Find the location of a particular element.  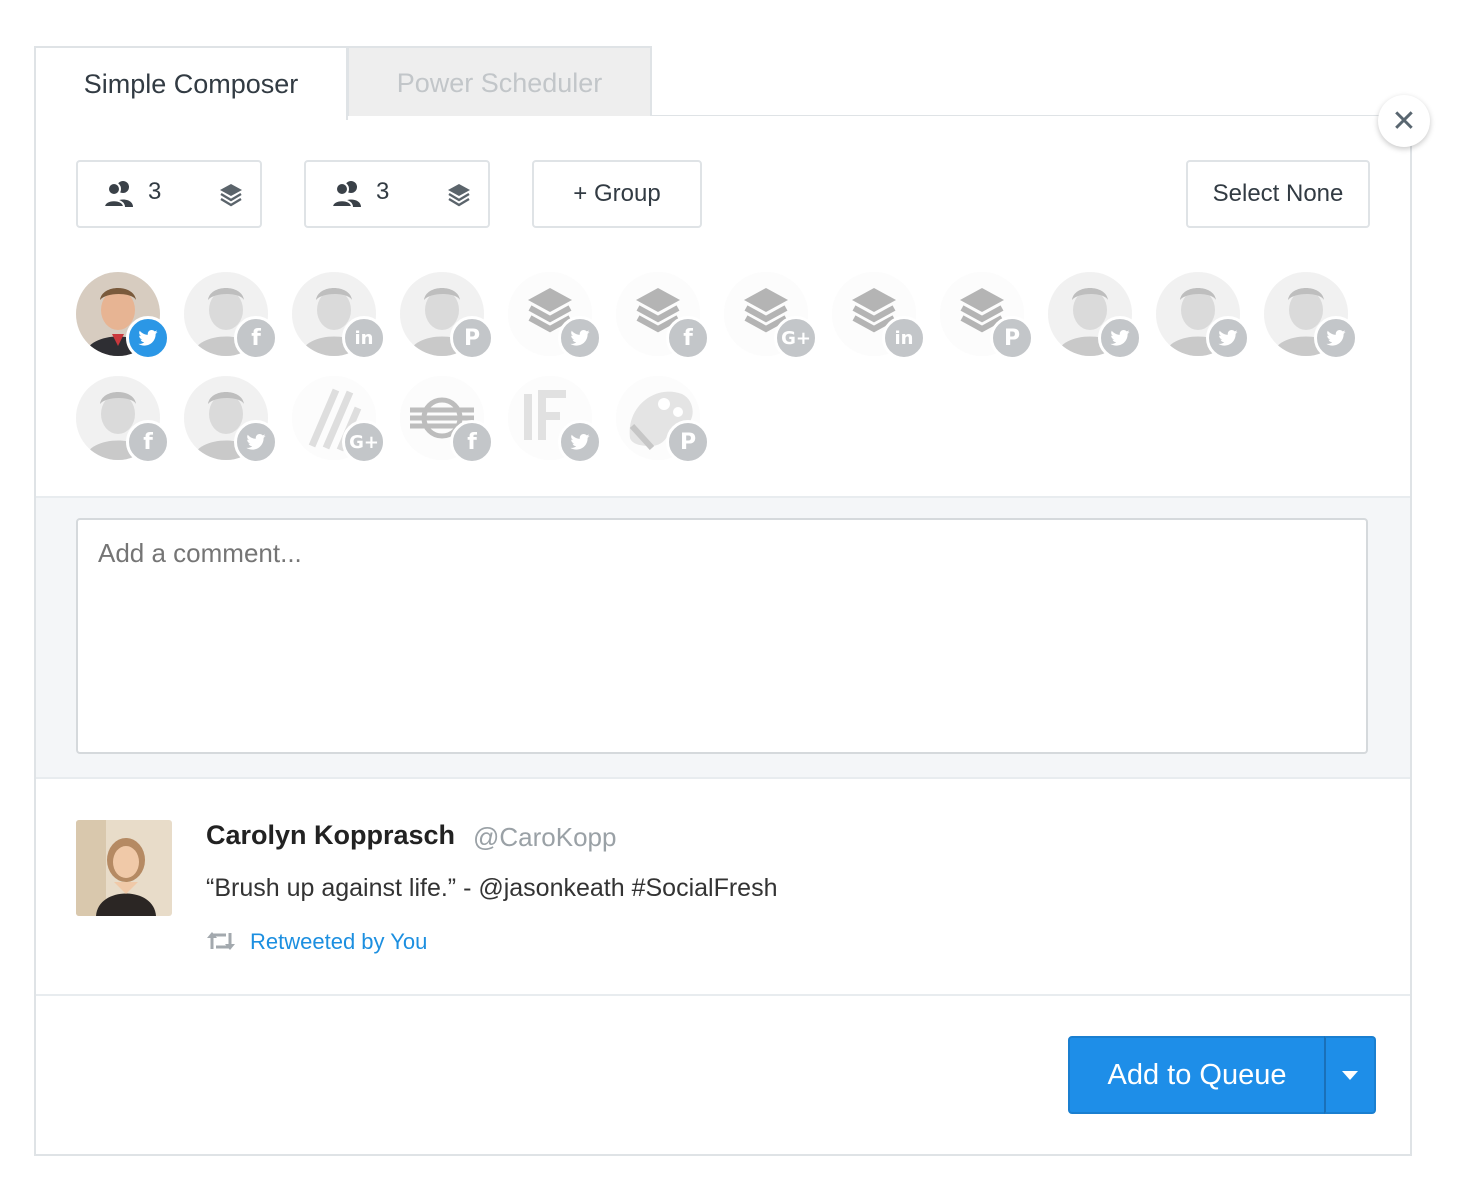

tab-power-scheduler: Power Scheduler is located at coordinates (499, 82).